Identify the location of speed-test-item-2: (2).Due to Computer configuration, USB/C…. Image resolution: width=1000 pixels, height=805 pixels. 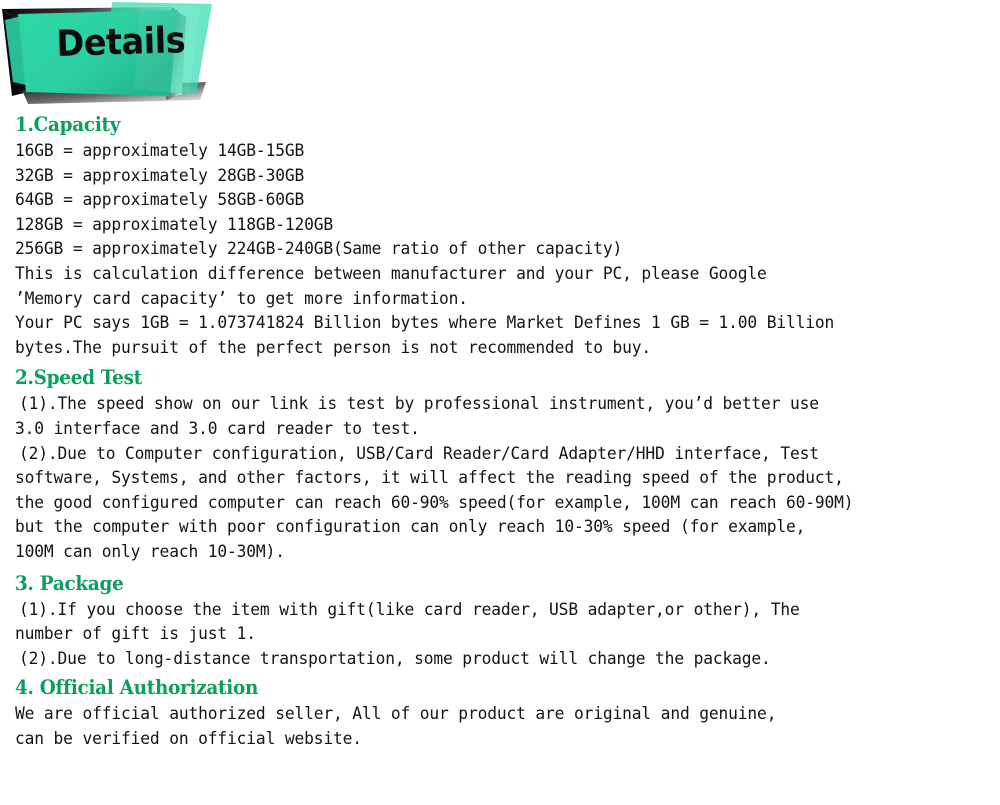
(419, 453).